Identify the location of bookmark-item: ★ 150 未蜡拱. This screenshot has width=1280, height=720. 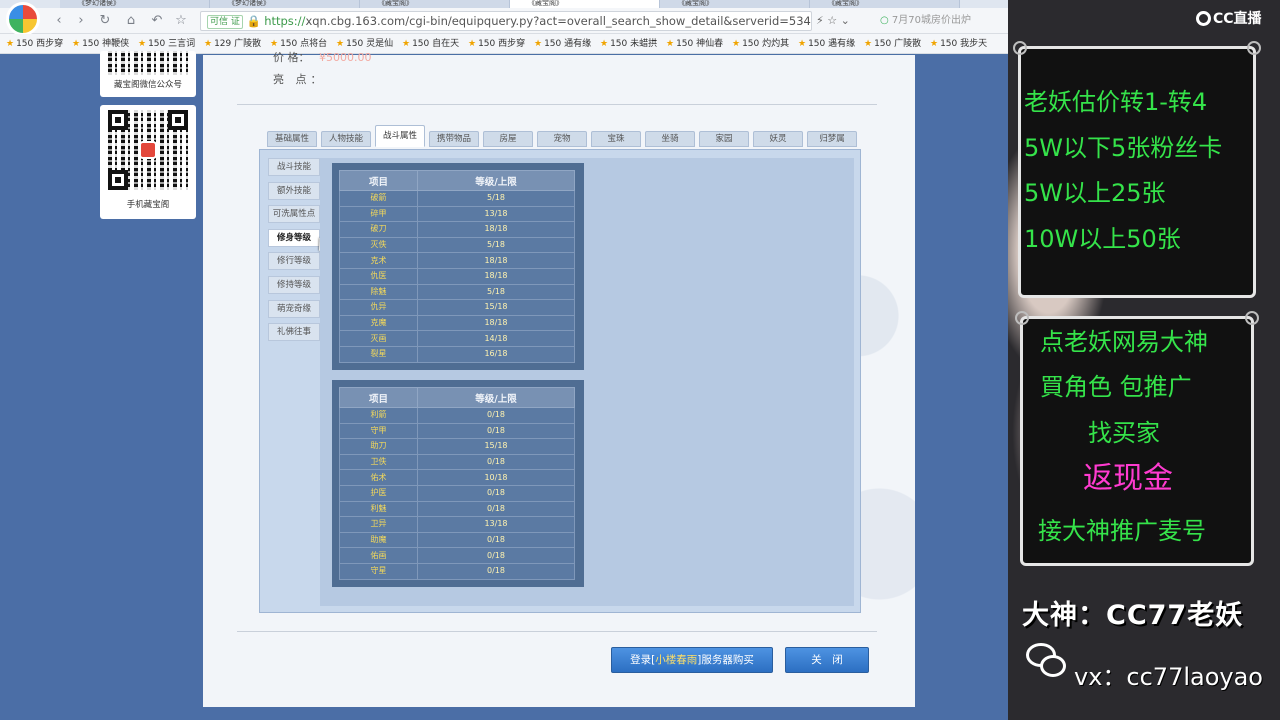
(630, 43).